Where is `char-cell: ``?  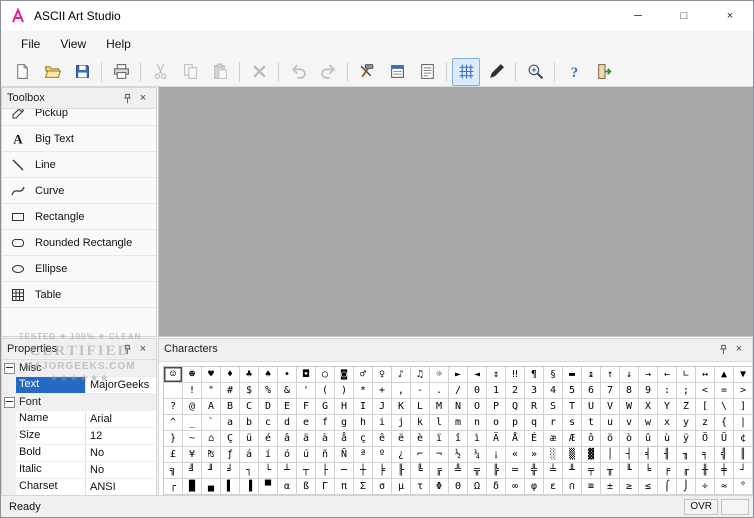 char-cell: ` is located at coordinates (211, 423).